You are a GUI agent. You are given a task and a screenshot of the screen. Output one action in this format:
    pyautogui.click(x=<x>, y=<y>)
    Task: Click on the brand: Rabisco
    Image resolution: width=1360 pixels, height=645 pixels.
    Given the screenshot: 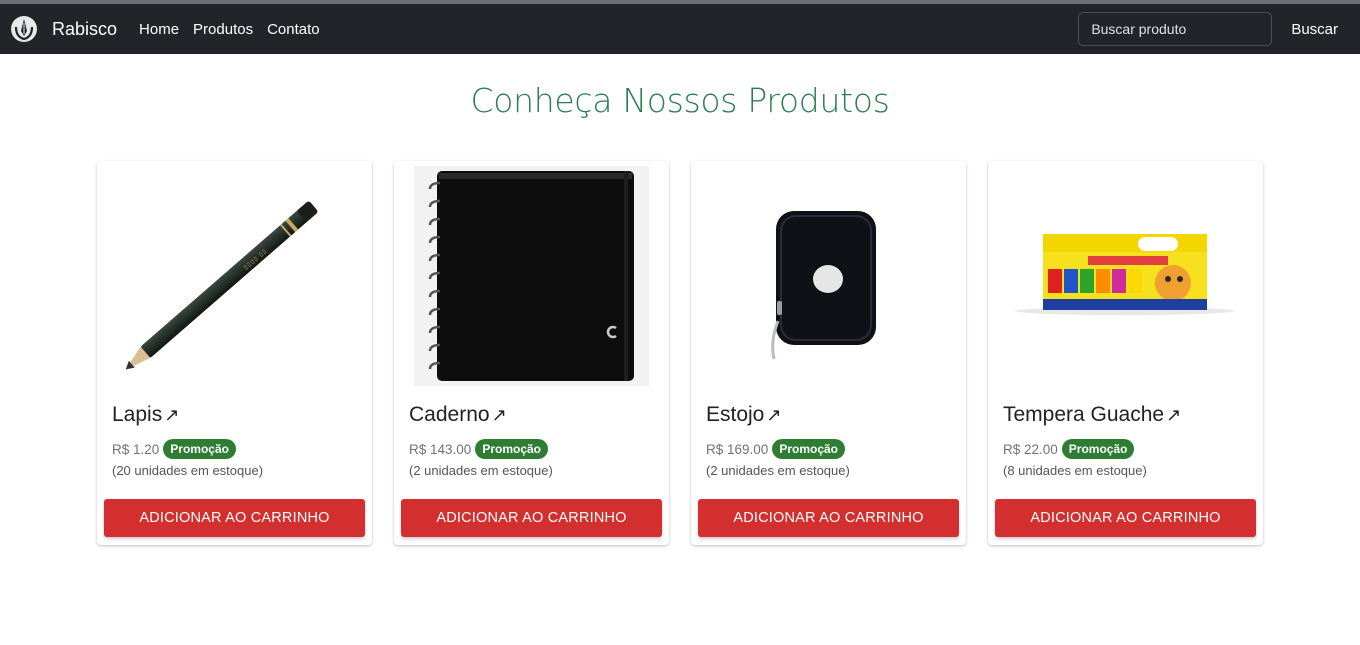 What is the action you would take?
    pyautogui.click(x=63, y=29)
    